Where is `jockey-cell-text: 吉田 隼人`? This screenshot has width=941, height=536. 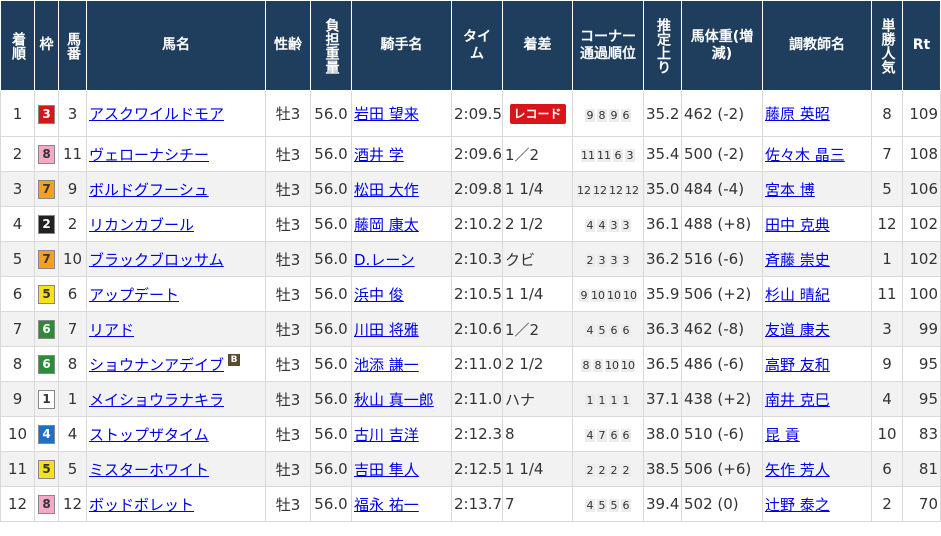
jockey-cell-text: 吉田 隼人 is located at coordinates (386, 470).